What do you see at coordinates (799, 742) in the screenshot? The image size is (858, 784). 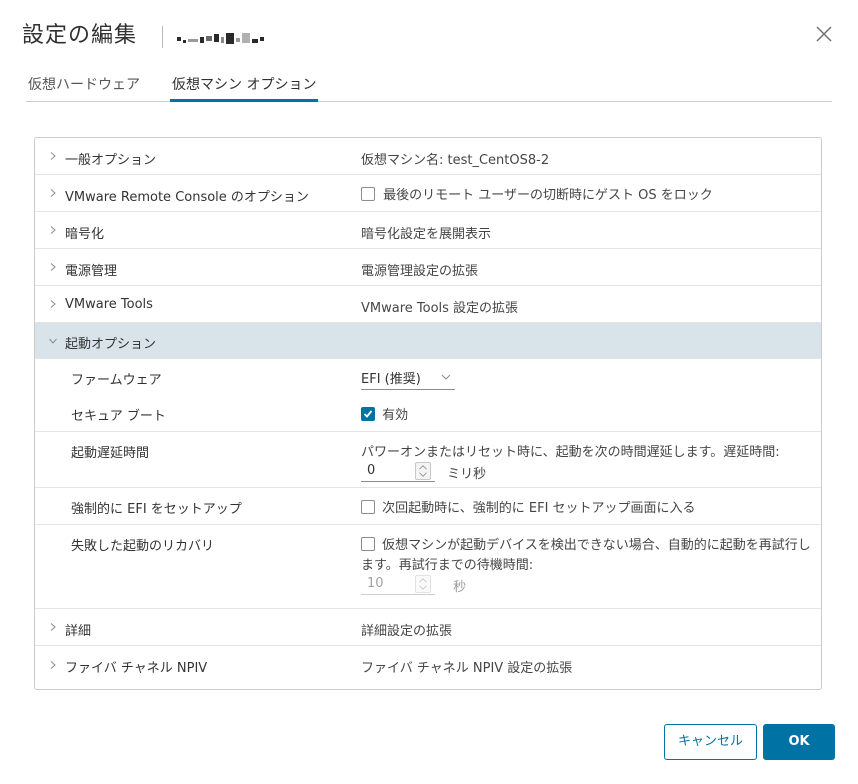 I see `ok-button: OK` at bounding box center [799, 742].